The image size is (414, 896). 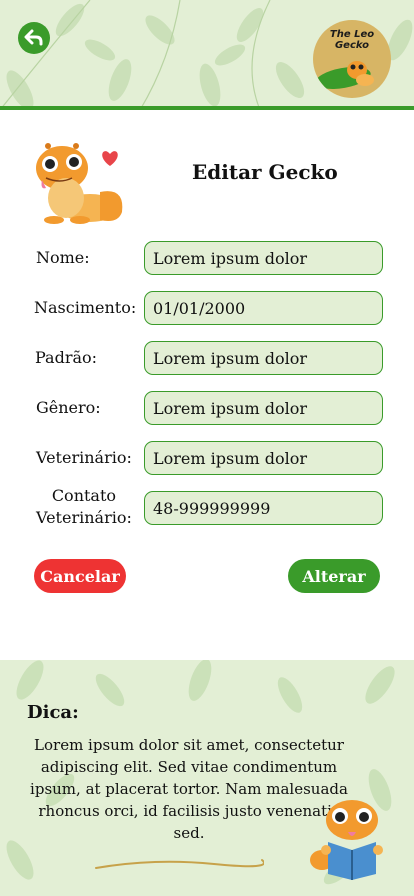 What do you see at coordinates (80, 576) in the screenshot?
I see `cancel-button: Cancelar` at bounding box center [80, 576].